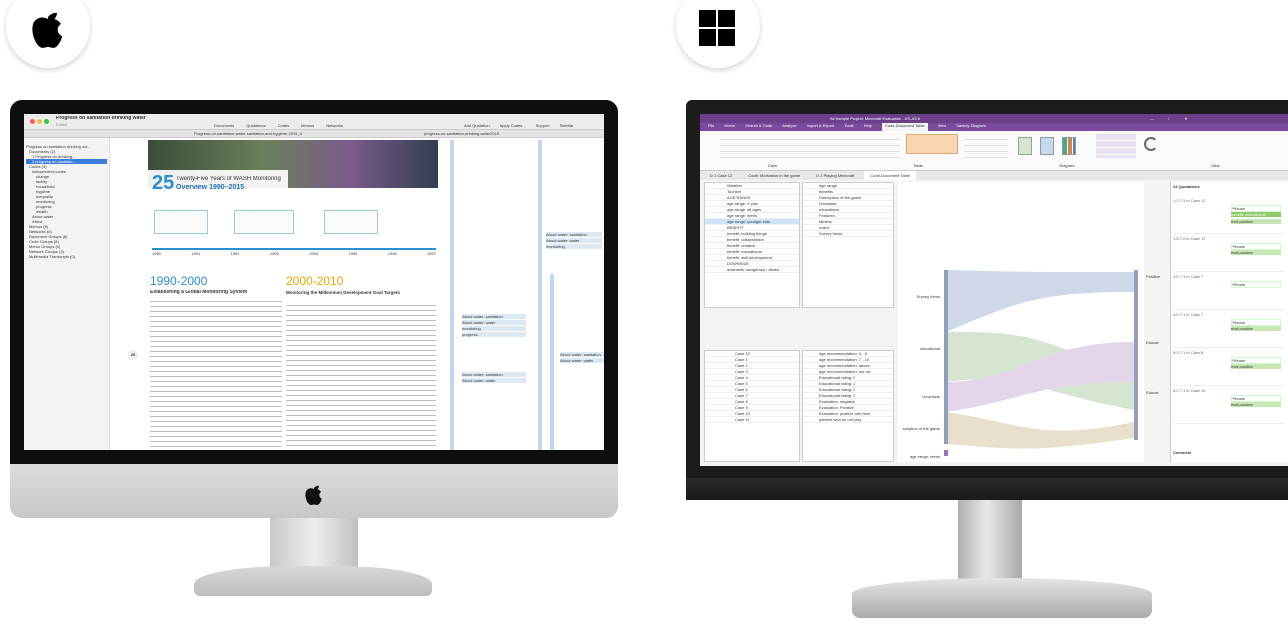  I want to click on quotation-card: 4:6 7:1 in Case 7 *Reuse eval positive, so click(1229, 330).